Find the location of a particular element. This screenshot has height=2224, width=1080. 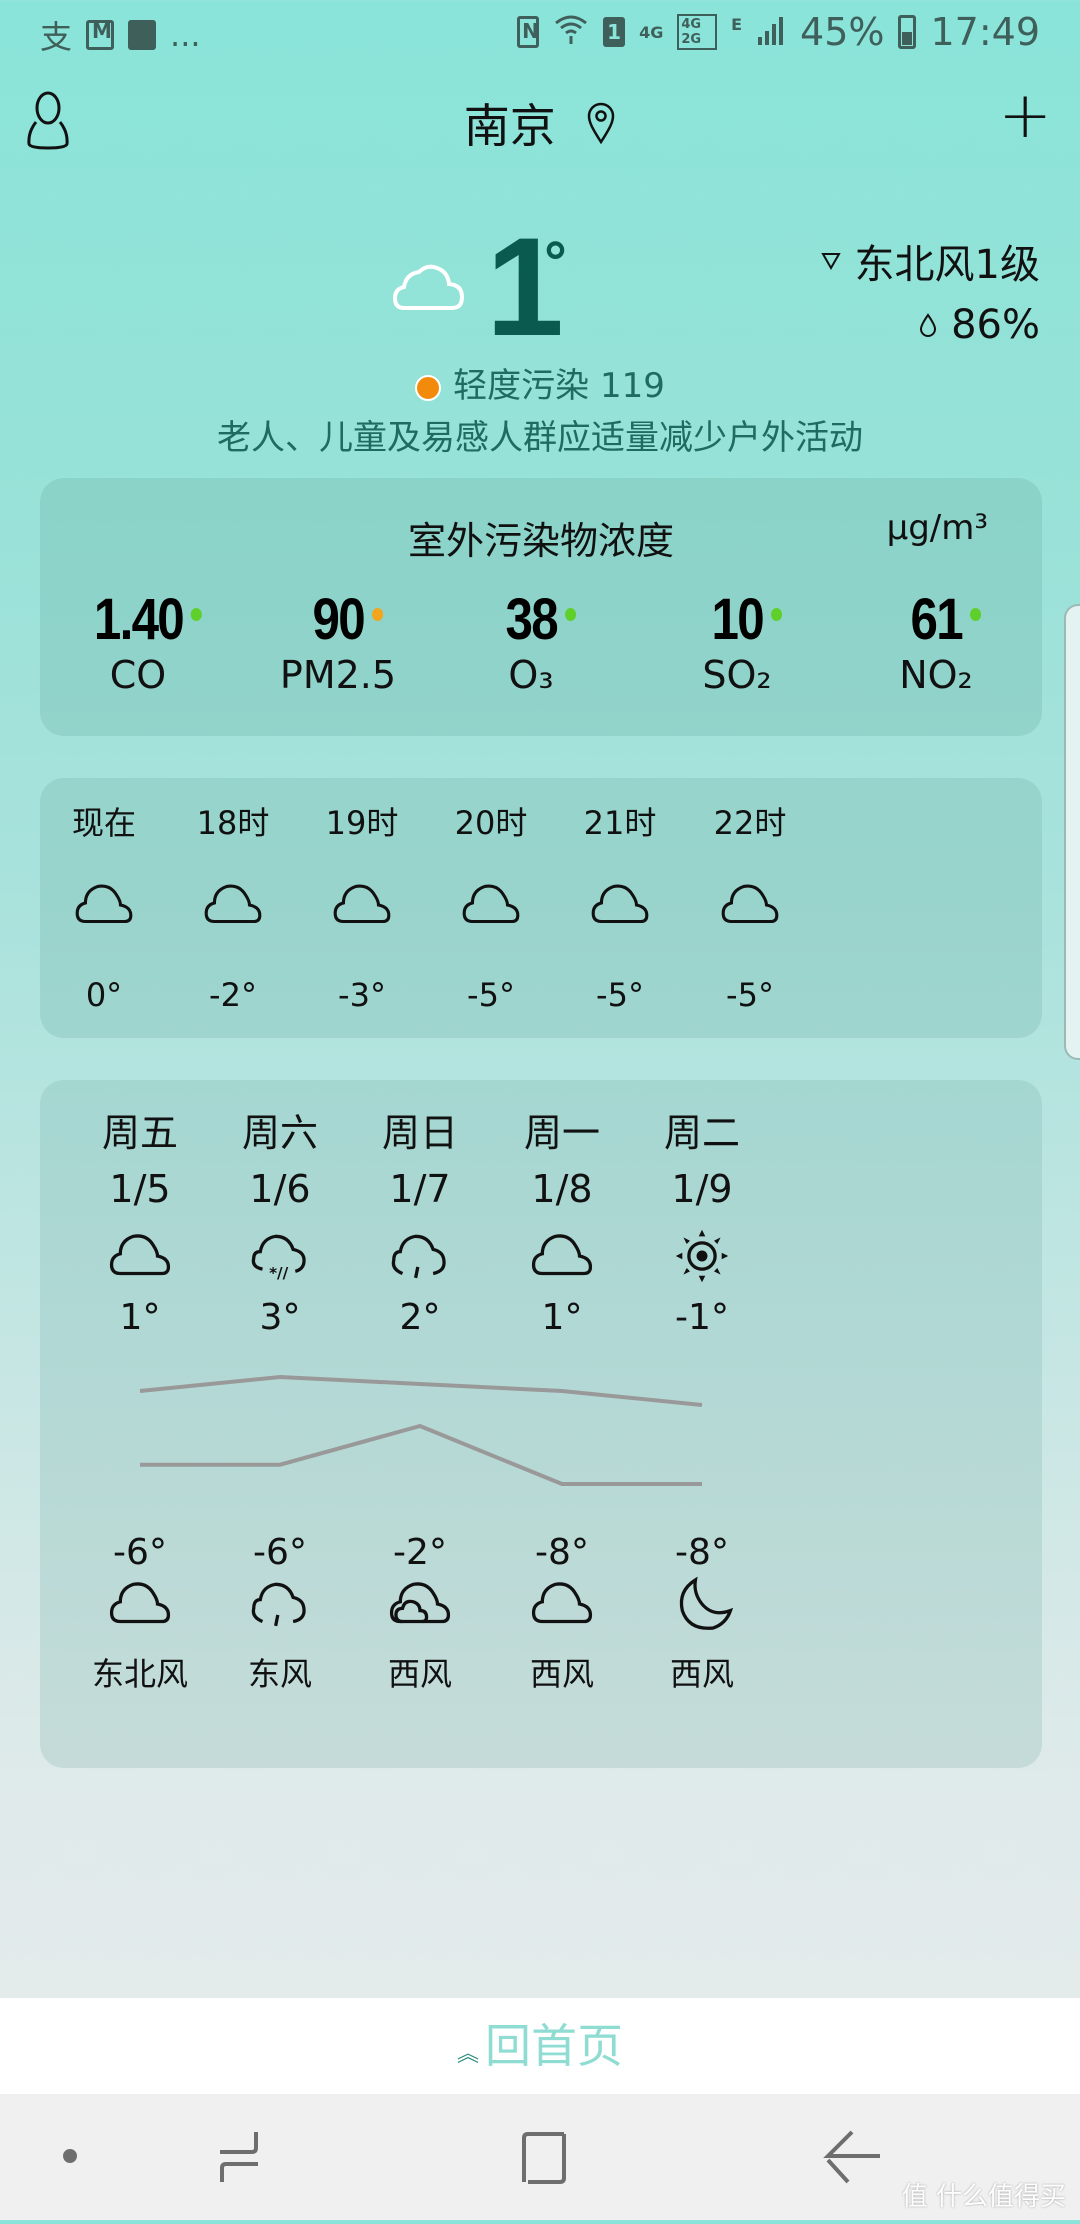

status-bar: 支 M ... N 1 4G 4G 2G E 45% 17:49 is located at coordinates (540, 35).